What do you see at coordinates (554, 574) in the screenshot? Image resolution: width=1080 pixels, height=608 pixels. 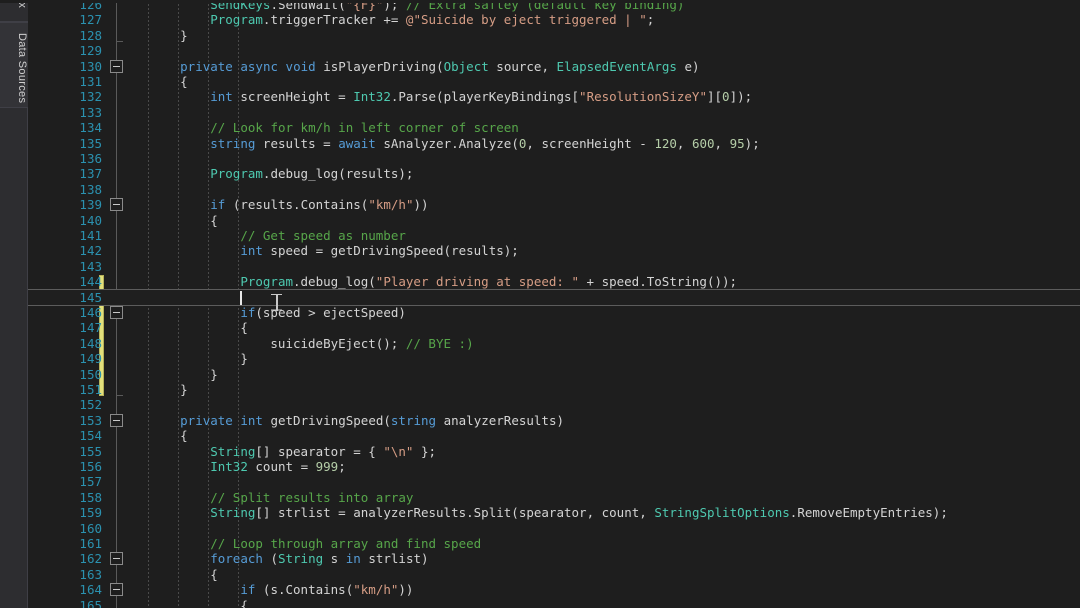 I see `code-line: 163 {` at bounding box center [554, 574].